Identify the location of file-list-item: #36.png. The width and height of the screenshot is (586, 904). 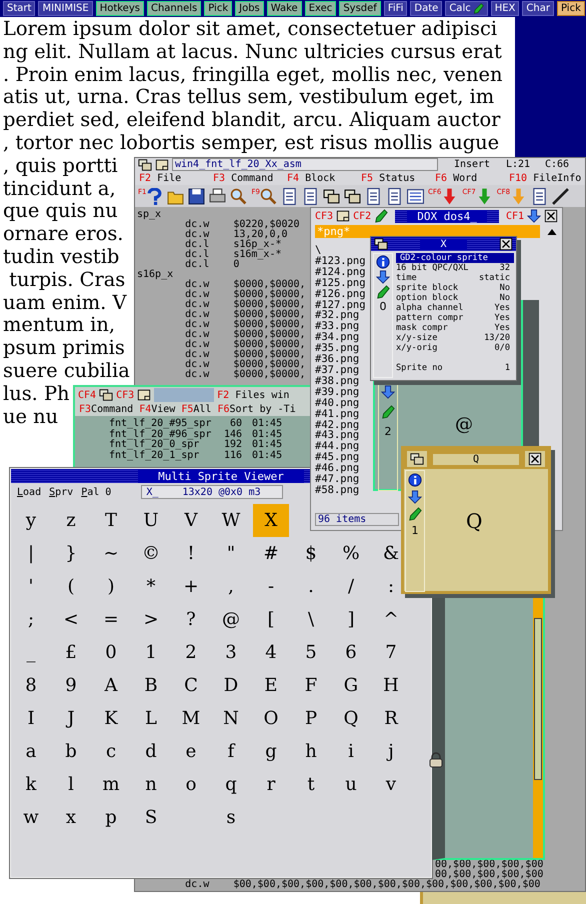
(337, 359).